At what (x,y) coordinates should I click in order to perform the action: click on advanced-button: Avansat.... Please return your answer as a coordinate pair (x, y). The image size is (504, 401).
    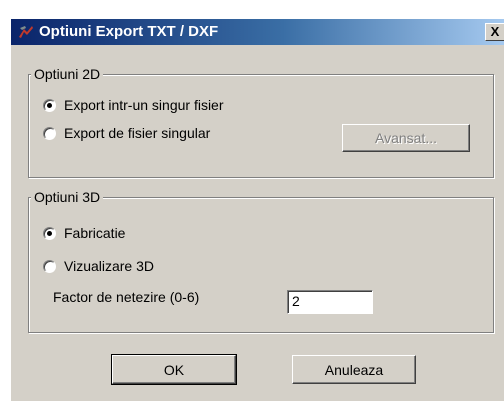
    Looking at the image, I should click on (406, 138).